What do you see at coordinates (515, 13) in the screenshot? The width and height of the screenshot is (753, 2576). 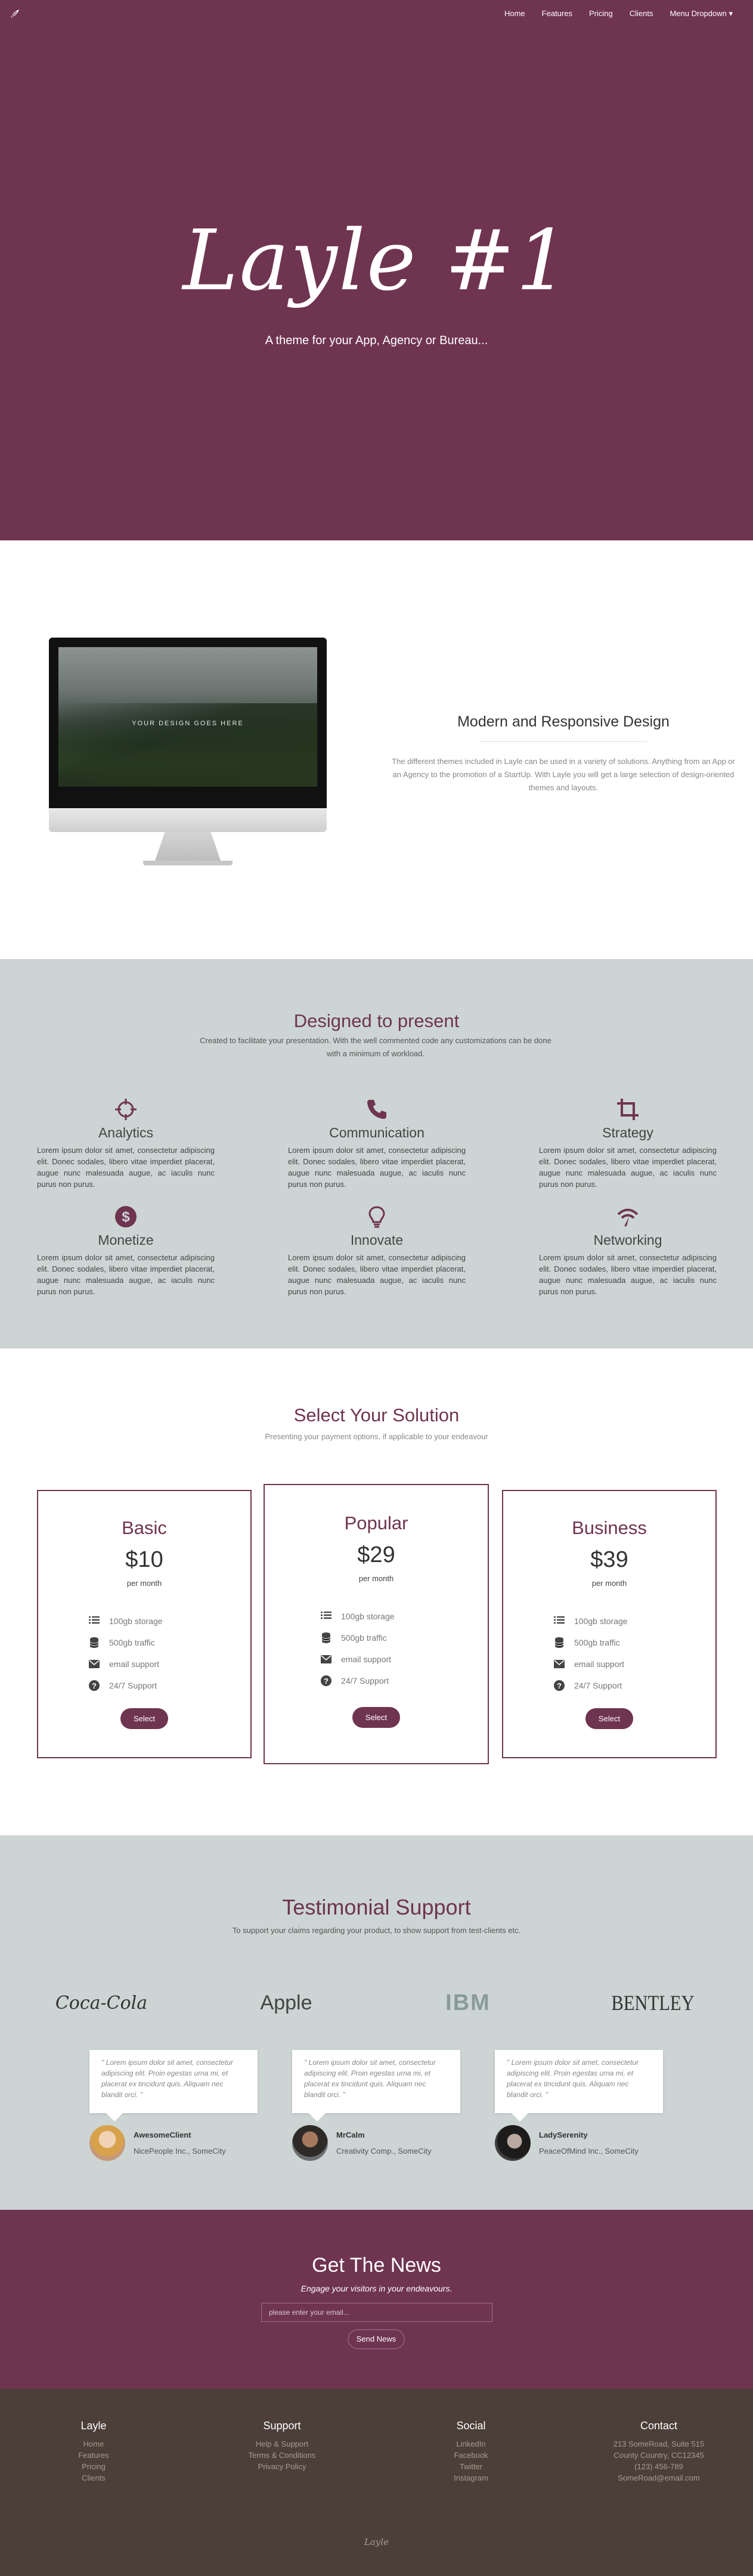 I see `nav-item-home: Home` at bounding box center [515, 13].